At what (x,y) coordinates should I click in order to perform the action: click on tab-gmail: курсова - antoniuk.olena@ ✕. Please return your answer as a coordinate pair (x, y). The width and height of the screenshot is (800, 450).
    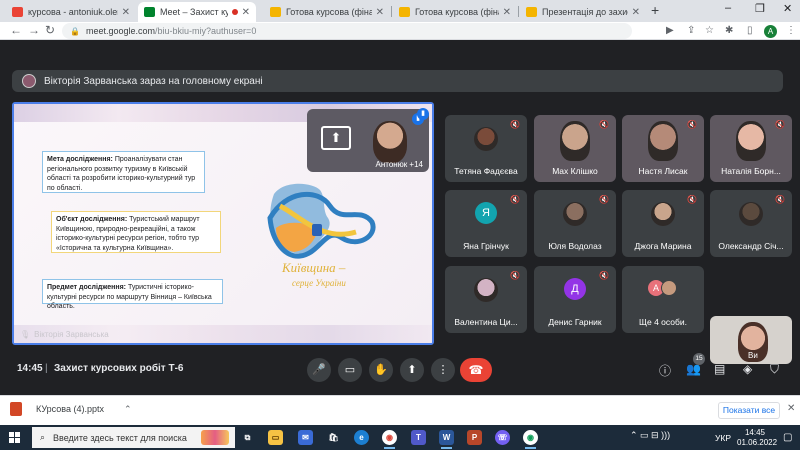
    Looking at the image, I should click on (71, 12).